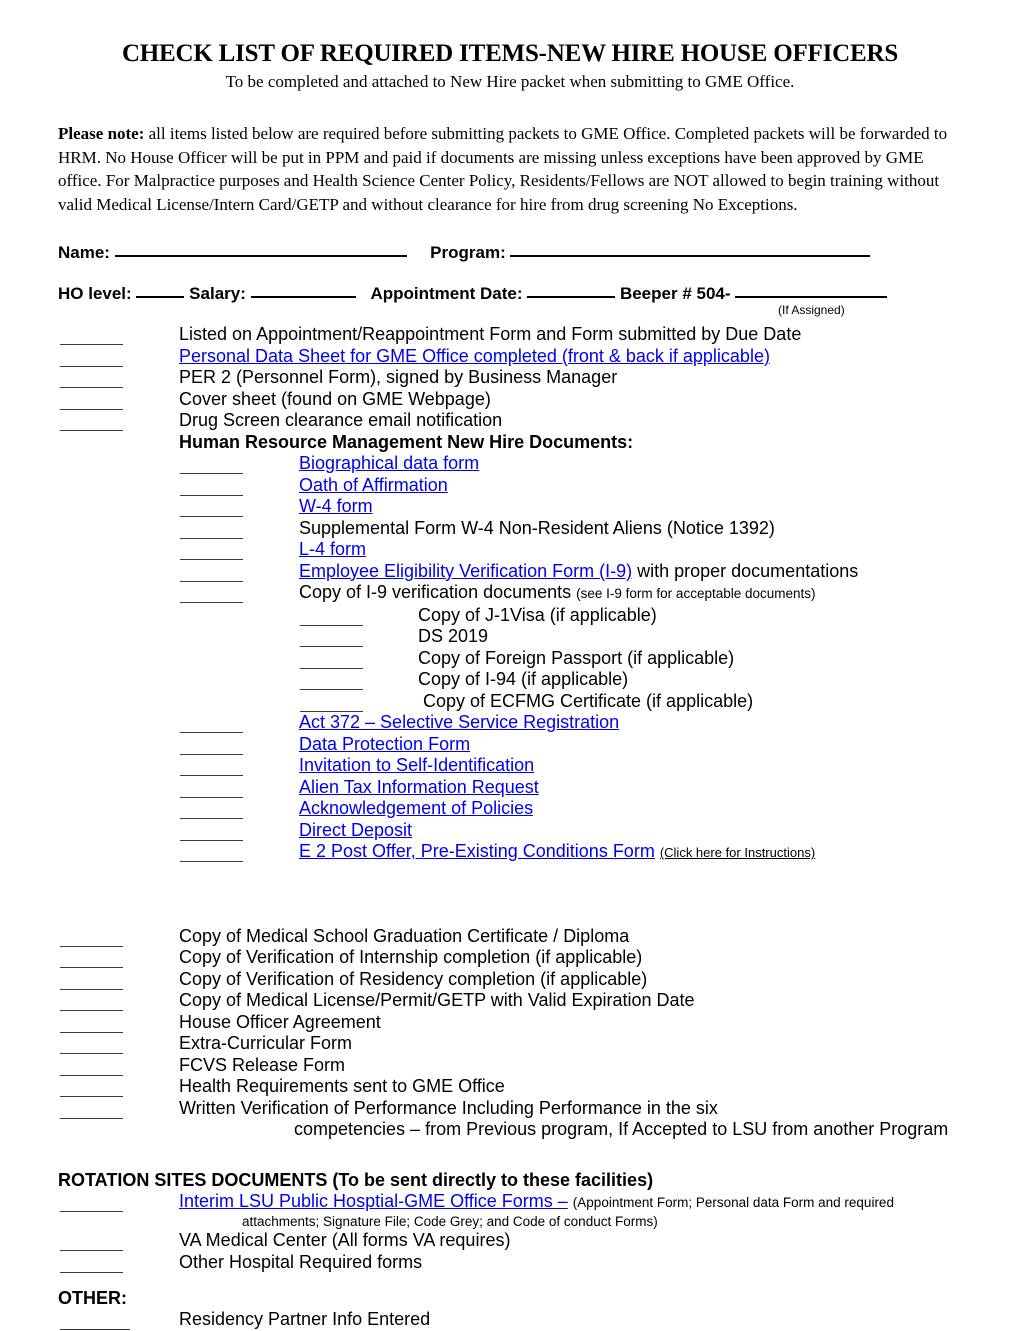  Describe the element at coordinates (510, 1066) in the screenshot. I see `checklist-item: FCVS Release Form` at that location.